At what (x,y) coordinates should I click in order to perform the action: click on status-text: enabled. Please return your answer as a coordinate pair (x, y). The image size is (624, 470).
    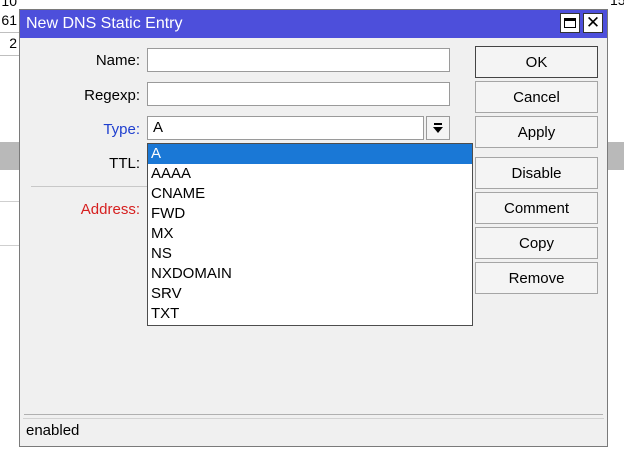
    Looking at the image, I should click on (53, 430).